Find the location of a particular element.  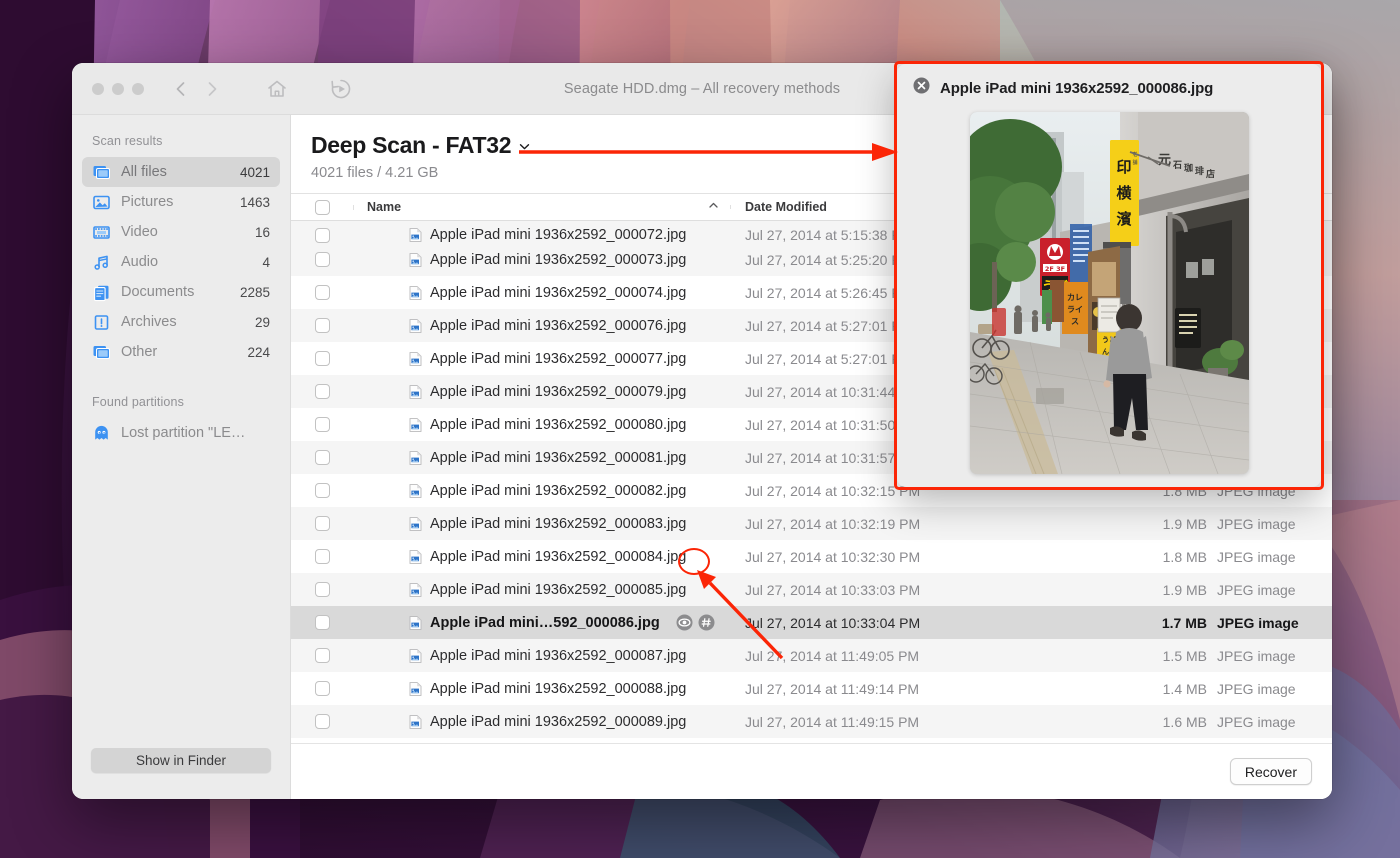

sidebar-item-documents: Documents 2285 is located at coordinates (181, 292).